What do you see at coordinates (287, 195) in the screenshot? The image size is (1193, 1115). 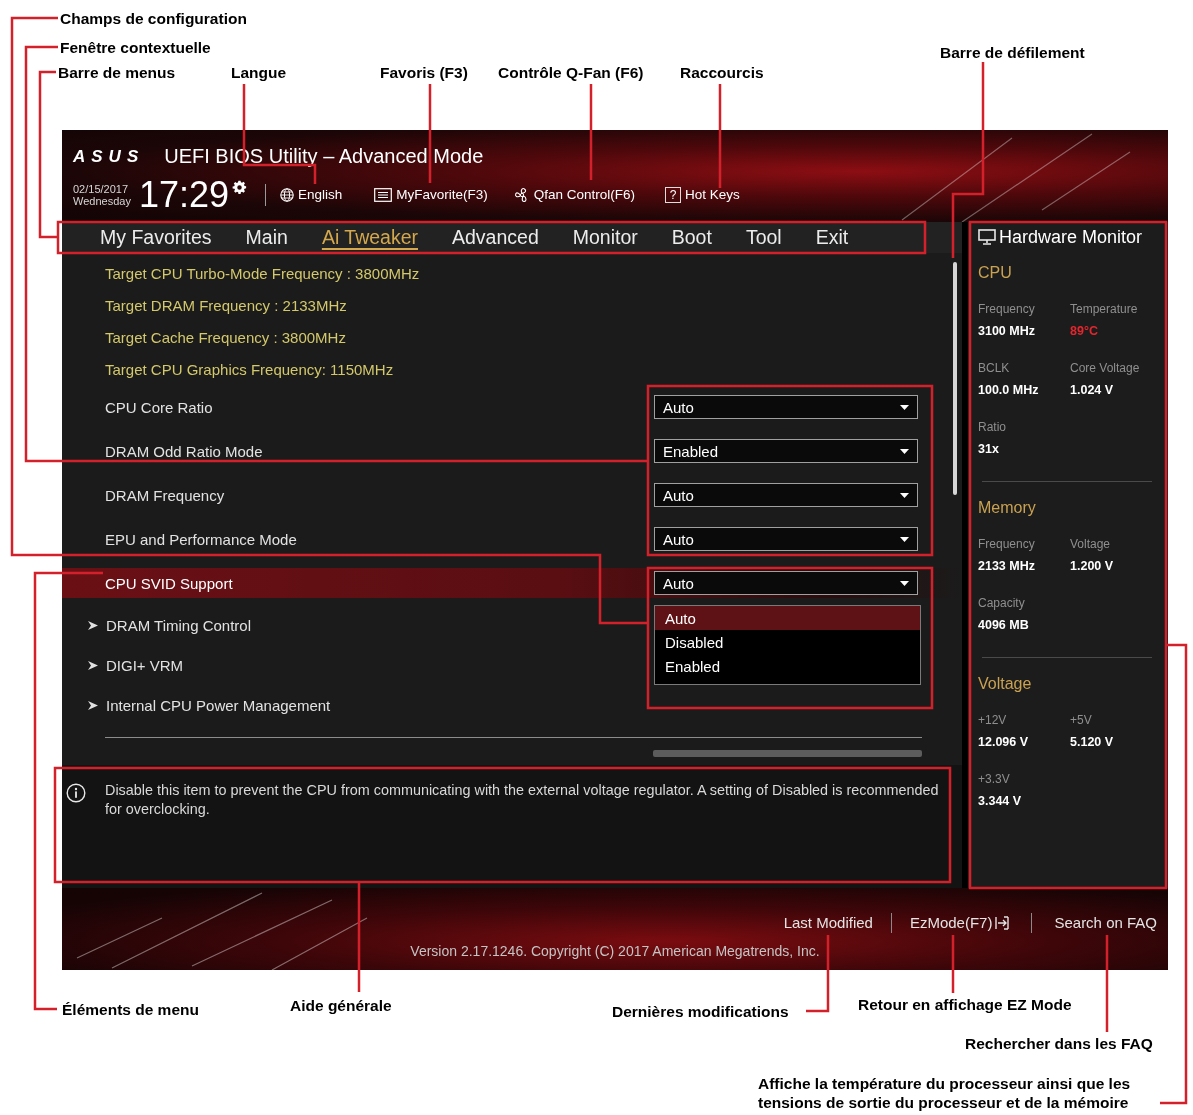 I see `globe-icon` at bounding box center [287, 195].